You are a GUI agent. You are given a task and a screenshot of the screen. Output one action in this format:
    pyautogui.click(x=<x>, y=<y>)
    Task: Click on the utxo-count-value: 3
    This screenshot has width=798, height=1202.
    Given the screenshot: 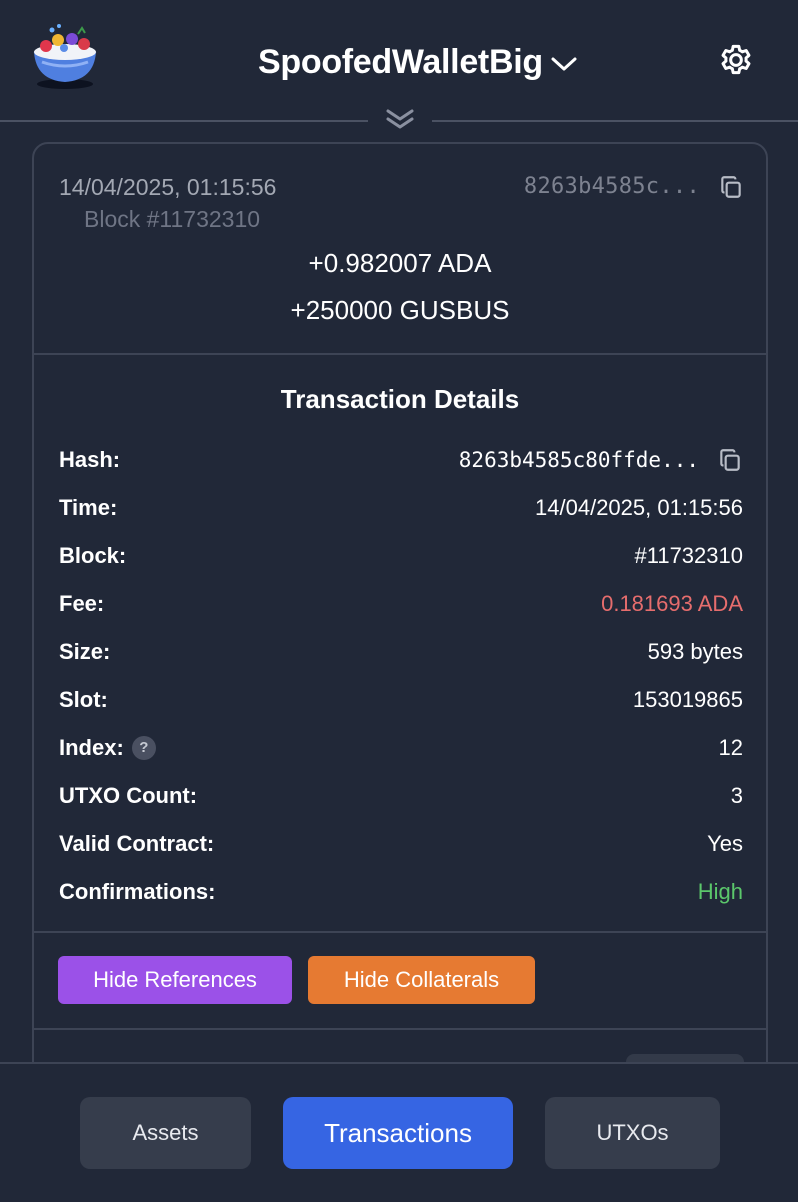 What is the action you would take?
    pyautogui.click(x=736, y=795)
    